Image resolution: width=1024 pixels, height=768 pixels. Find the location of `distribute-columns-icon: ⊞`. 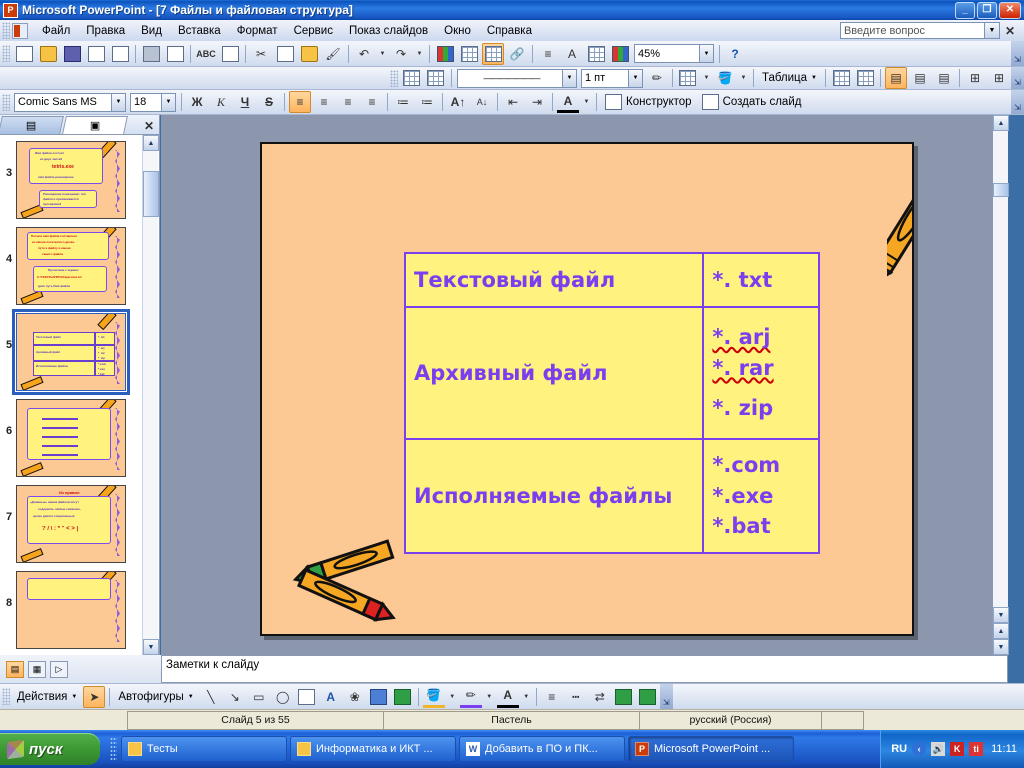

distribute-columns-icon: ⊞ is located at coordinates (999, 78).